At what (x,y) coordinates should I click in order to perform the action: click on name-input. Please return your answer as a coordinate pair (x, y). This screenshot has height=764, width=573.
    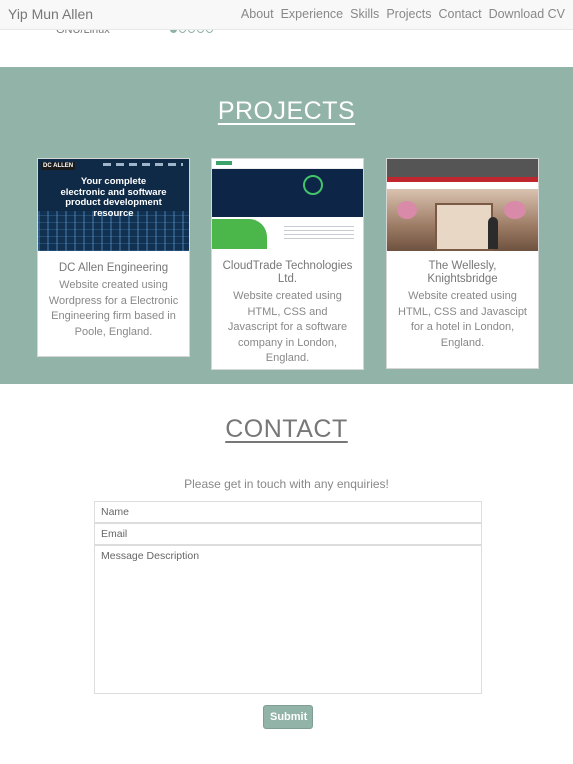
    Looking at the image, I should click on (288, 512).